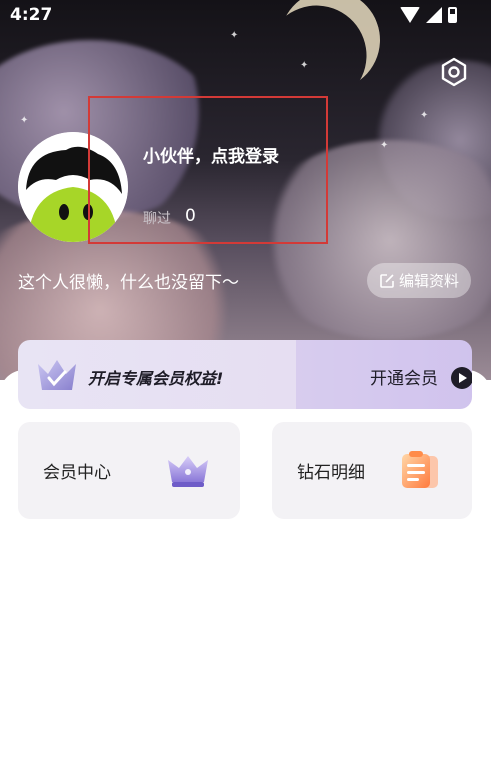 This screenshot has height=779, width=491. I want to click on settings-button, so click(454, 72).